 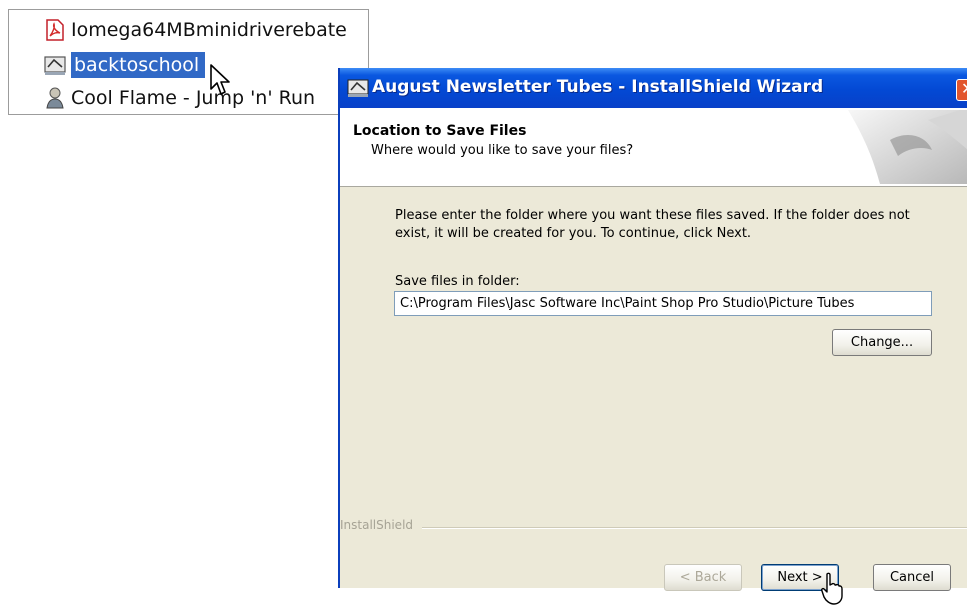 I want to click on brand-text: InstallShield, so click(x=379, y=525).